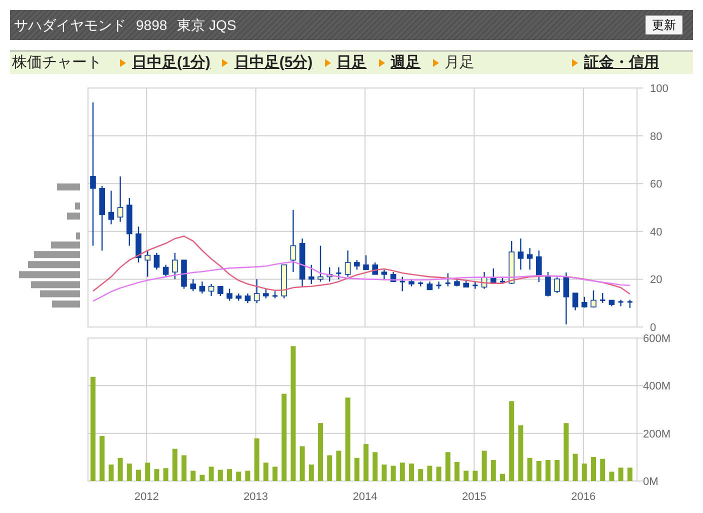  I want to click on axis-label: 2016, so click(583, 497).